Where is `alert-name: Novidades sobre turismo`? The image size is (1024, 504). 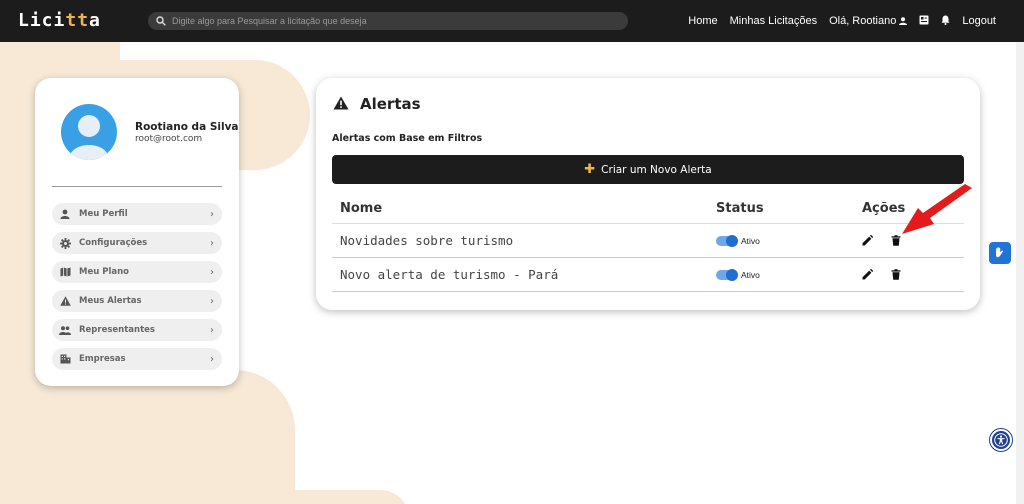 alert-name: Novidades sobre turismo is located at coordinates (427, 240).